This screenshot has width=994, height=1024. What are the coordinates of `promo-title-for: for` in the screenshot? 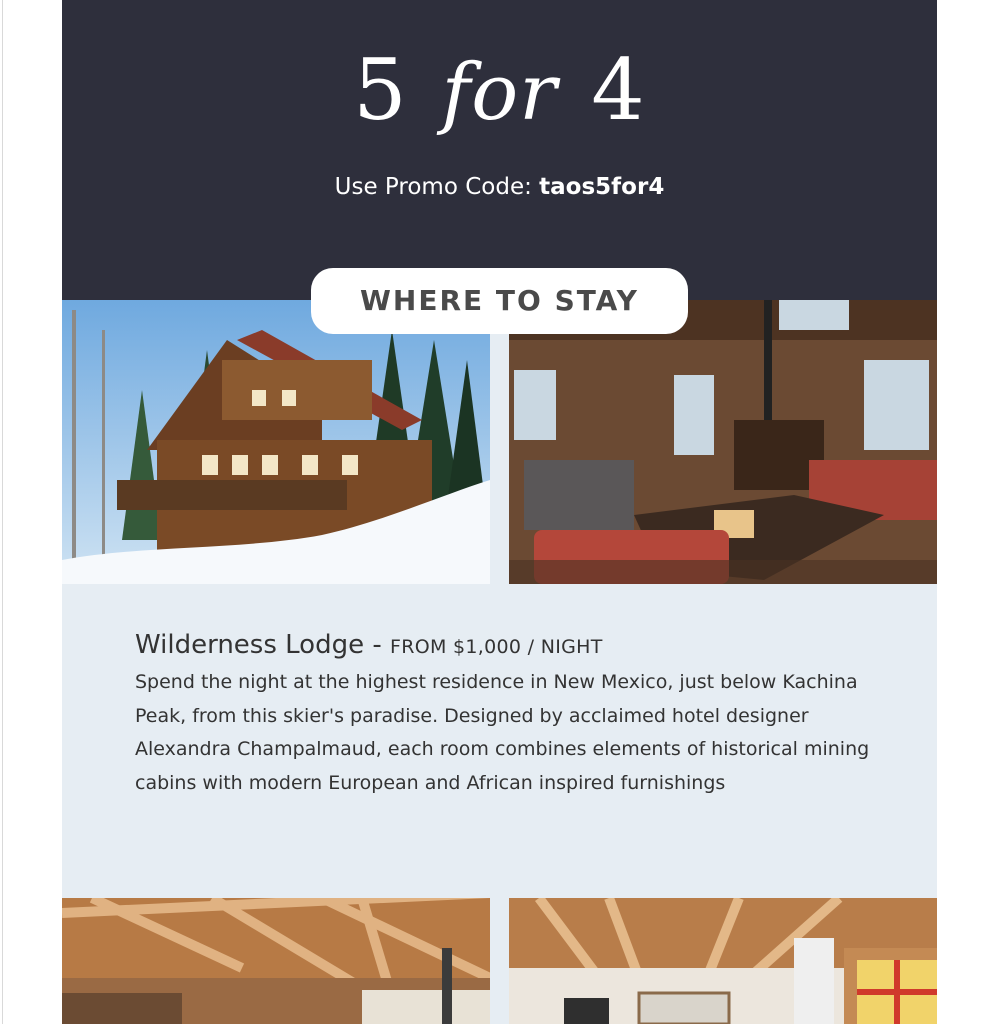 It's located at (499, 93).